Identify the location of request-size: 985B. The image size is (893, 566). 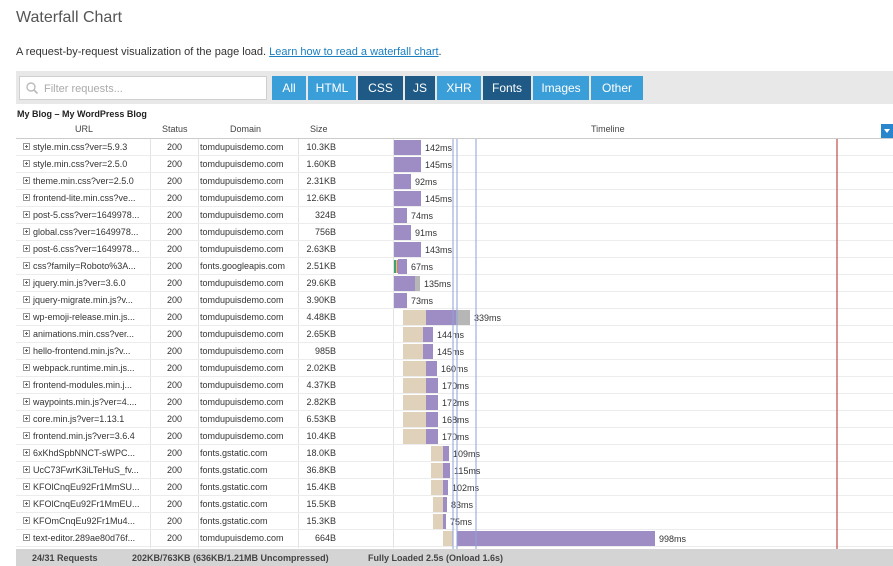
(325, 351).